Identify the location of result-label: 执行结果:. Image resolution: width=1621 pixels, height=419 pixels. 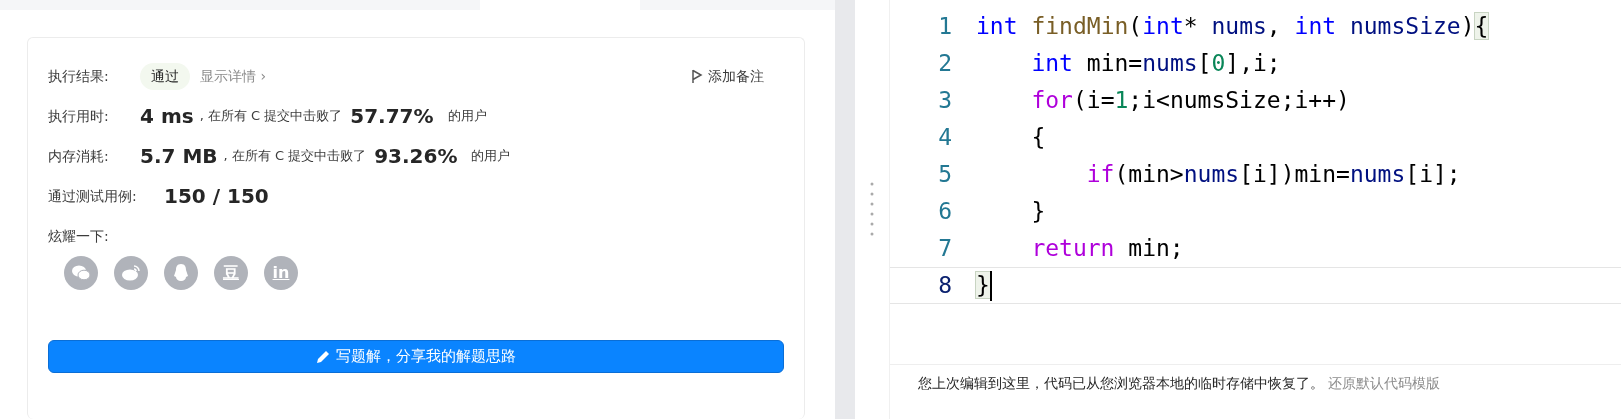
(79, 76).